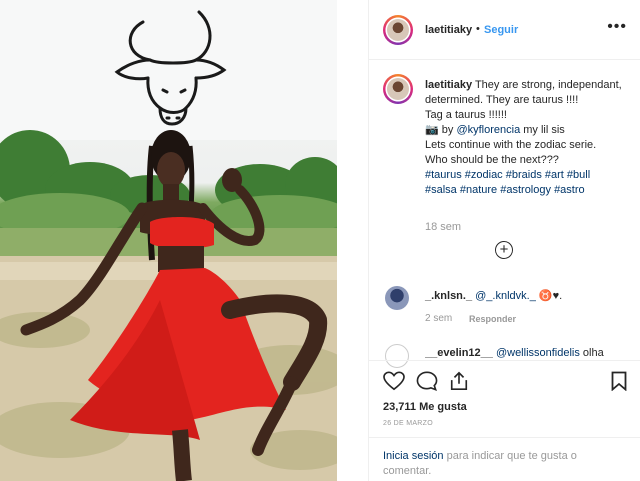 The width and height of the screenshot is (640, 481). I want to click on hashtag-link: #astro, so click(569, 190).